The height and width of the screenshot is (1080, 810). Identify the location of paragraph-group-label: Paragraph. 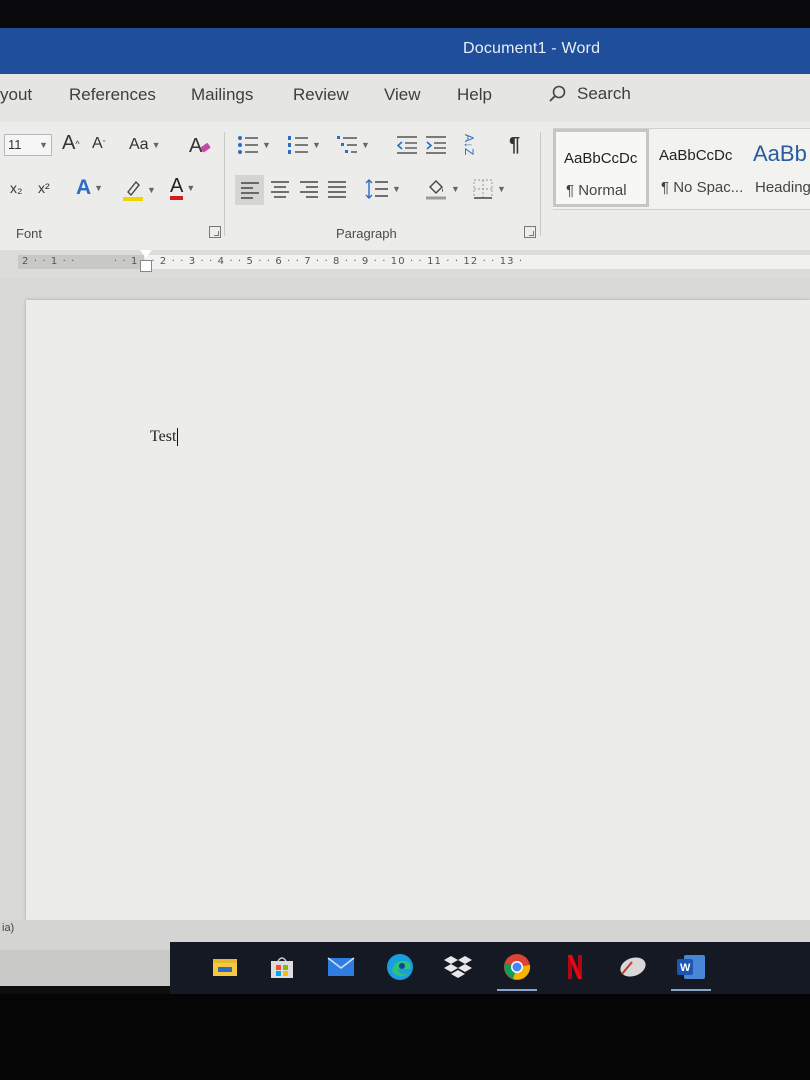
(366, 233).